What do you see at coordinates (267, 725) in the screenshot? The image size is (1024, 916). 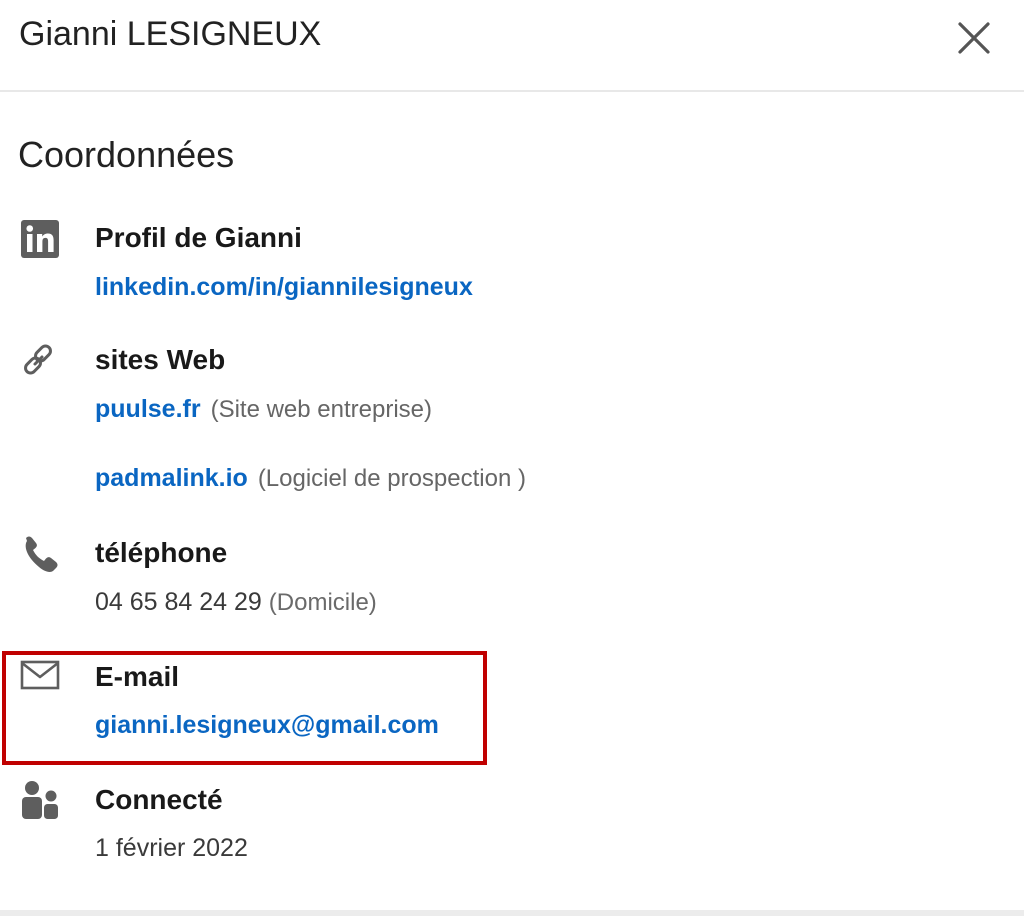 I see `email-link: gianni.lesigneux@gmail.com` at bounding box center [267, 725].